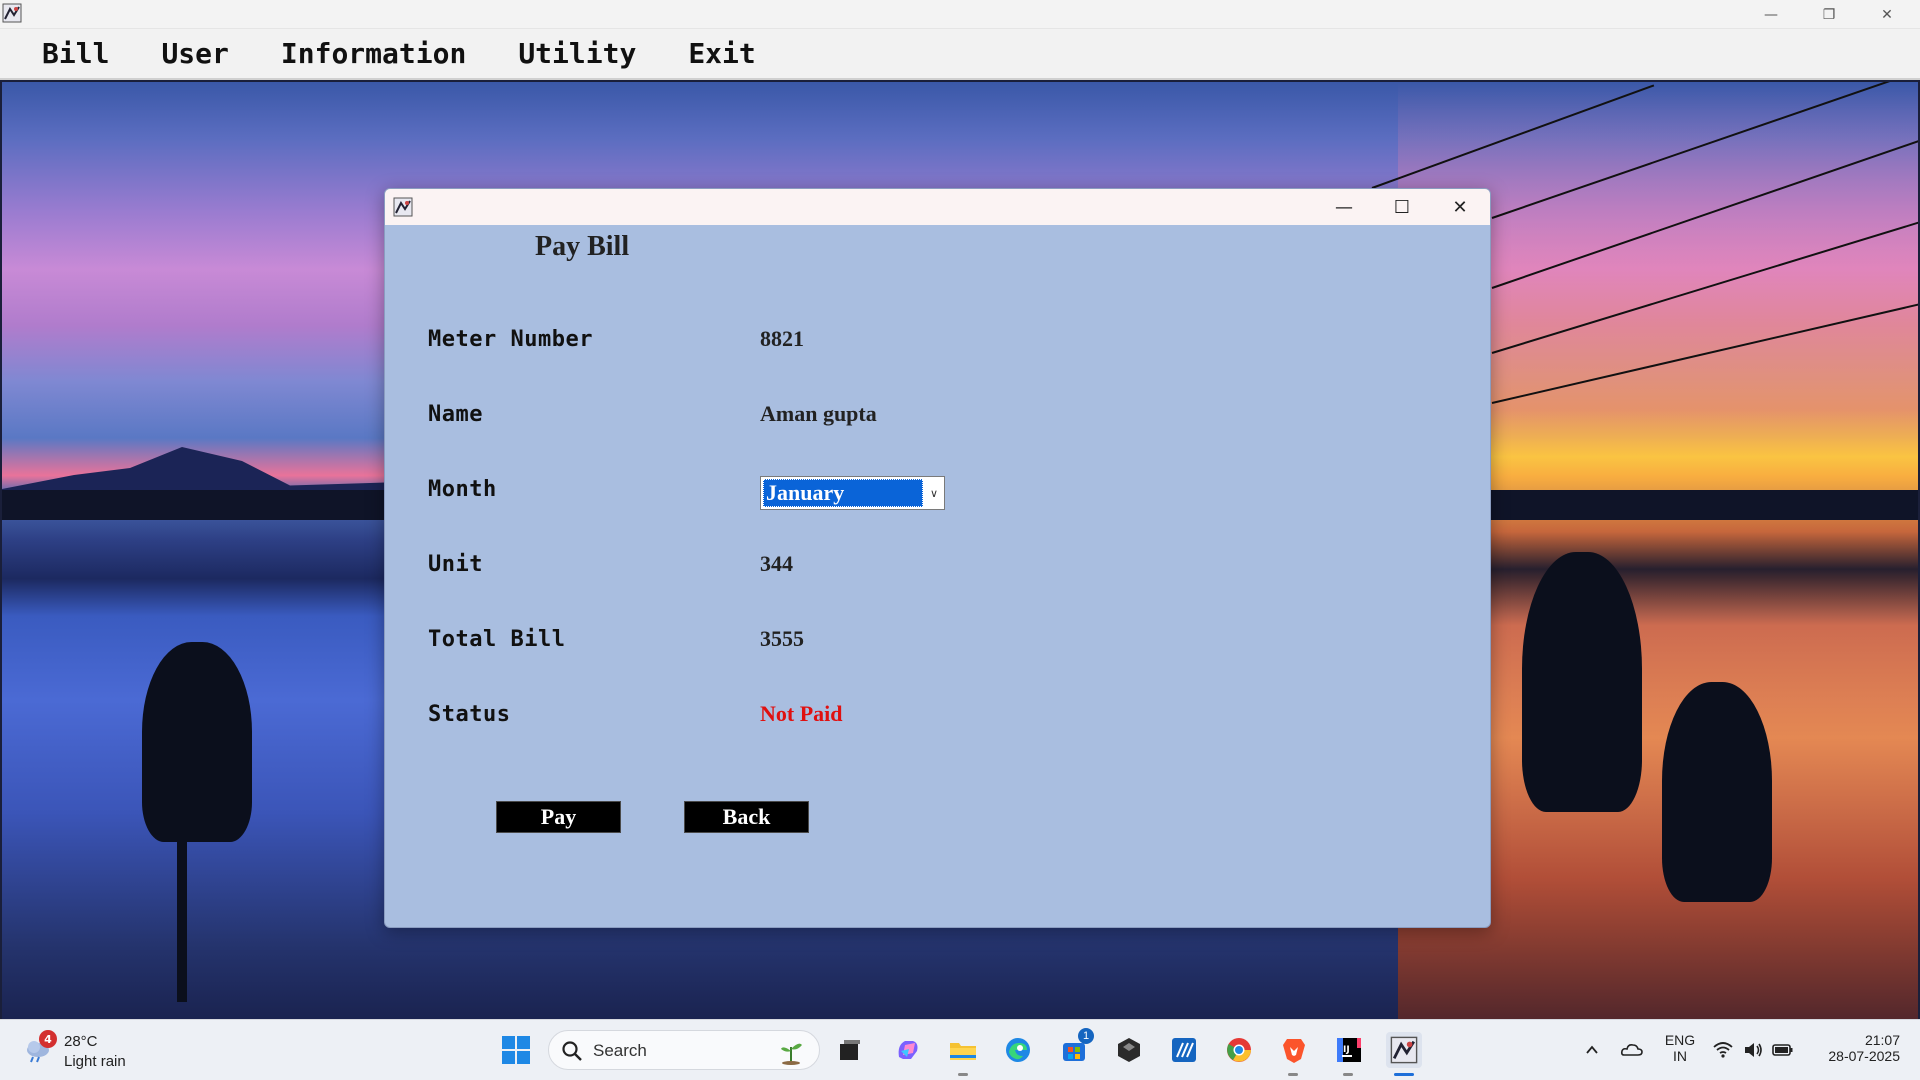 The width and height of the screenshot is (1920, 1080). Describe the element at coordinates (455, 414) in the screenshot. I see `name-label: Name` at that location.